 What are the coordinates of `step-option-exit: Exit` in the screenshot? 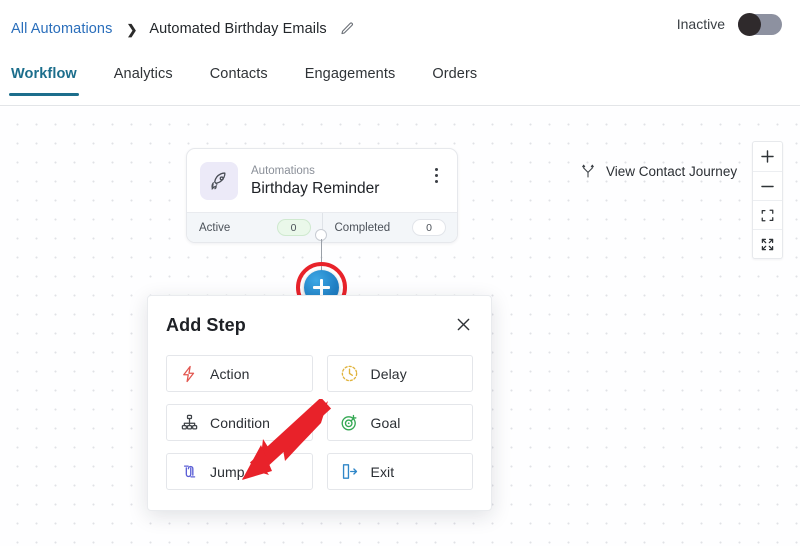 It's located at (399, 471).